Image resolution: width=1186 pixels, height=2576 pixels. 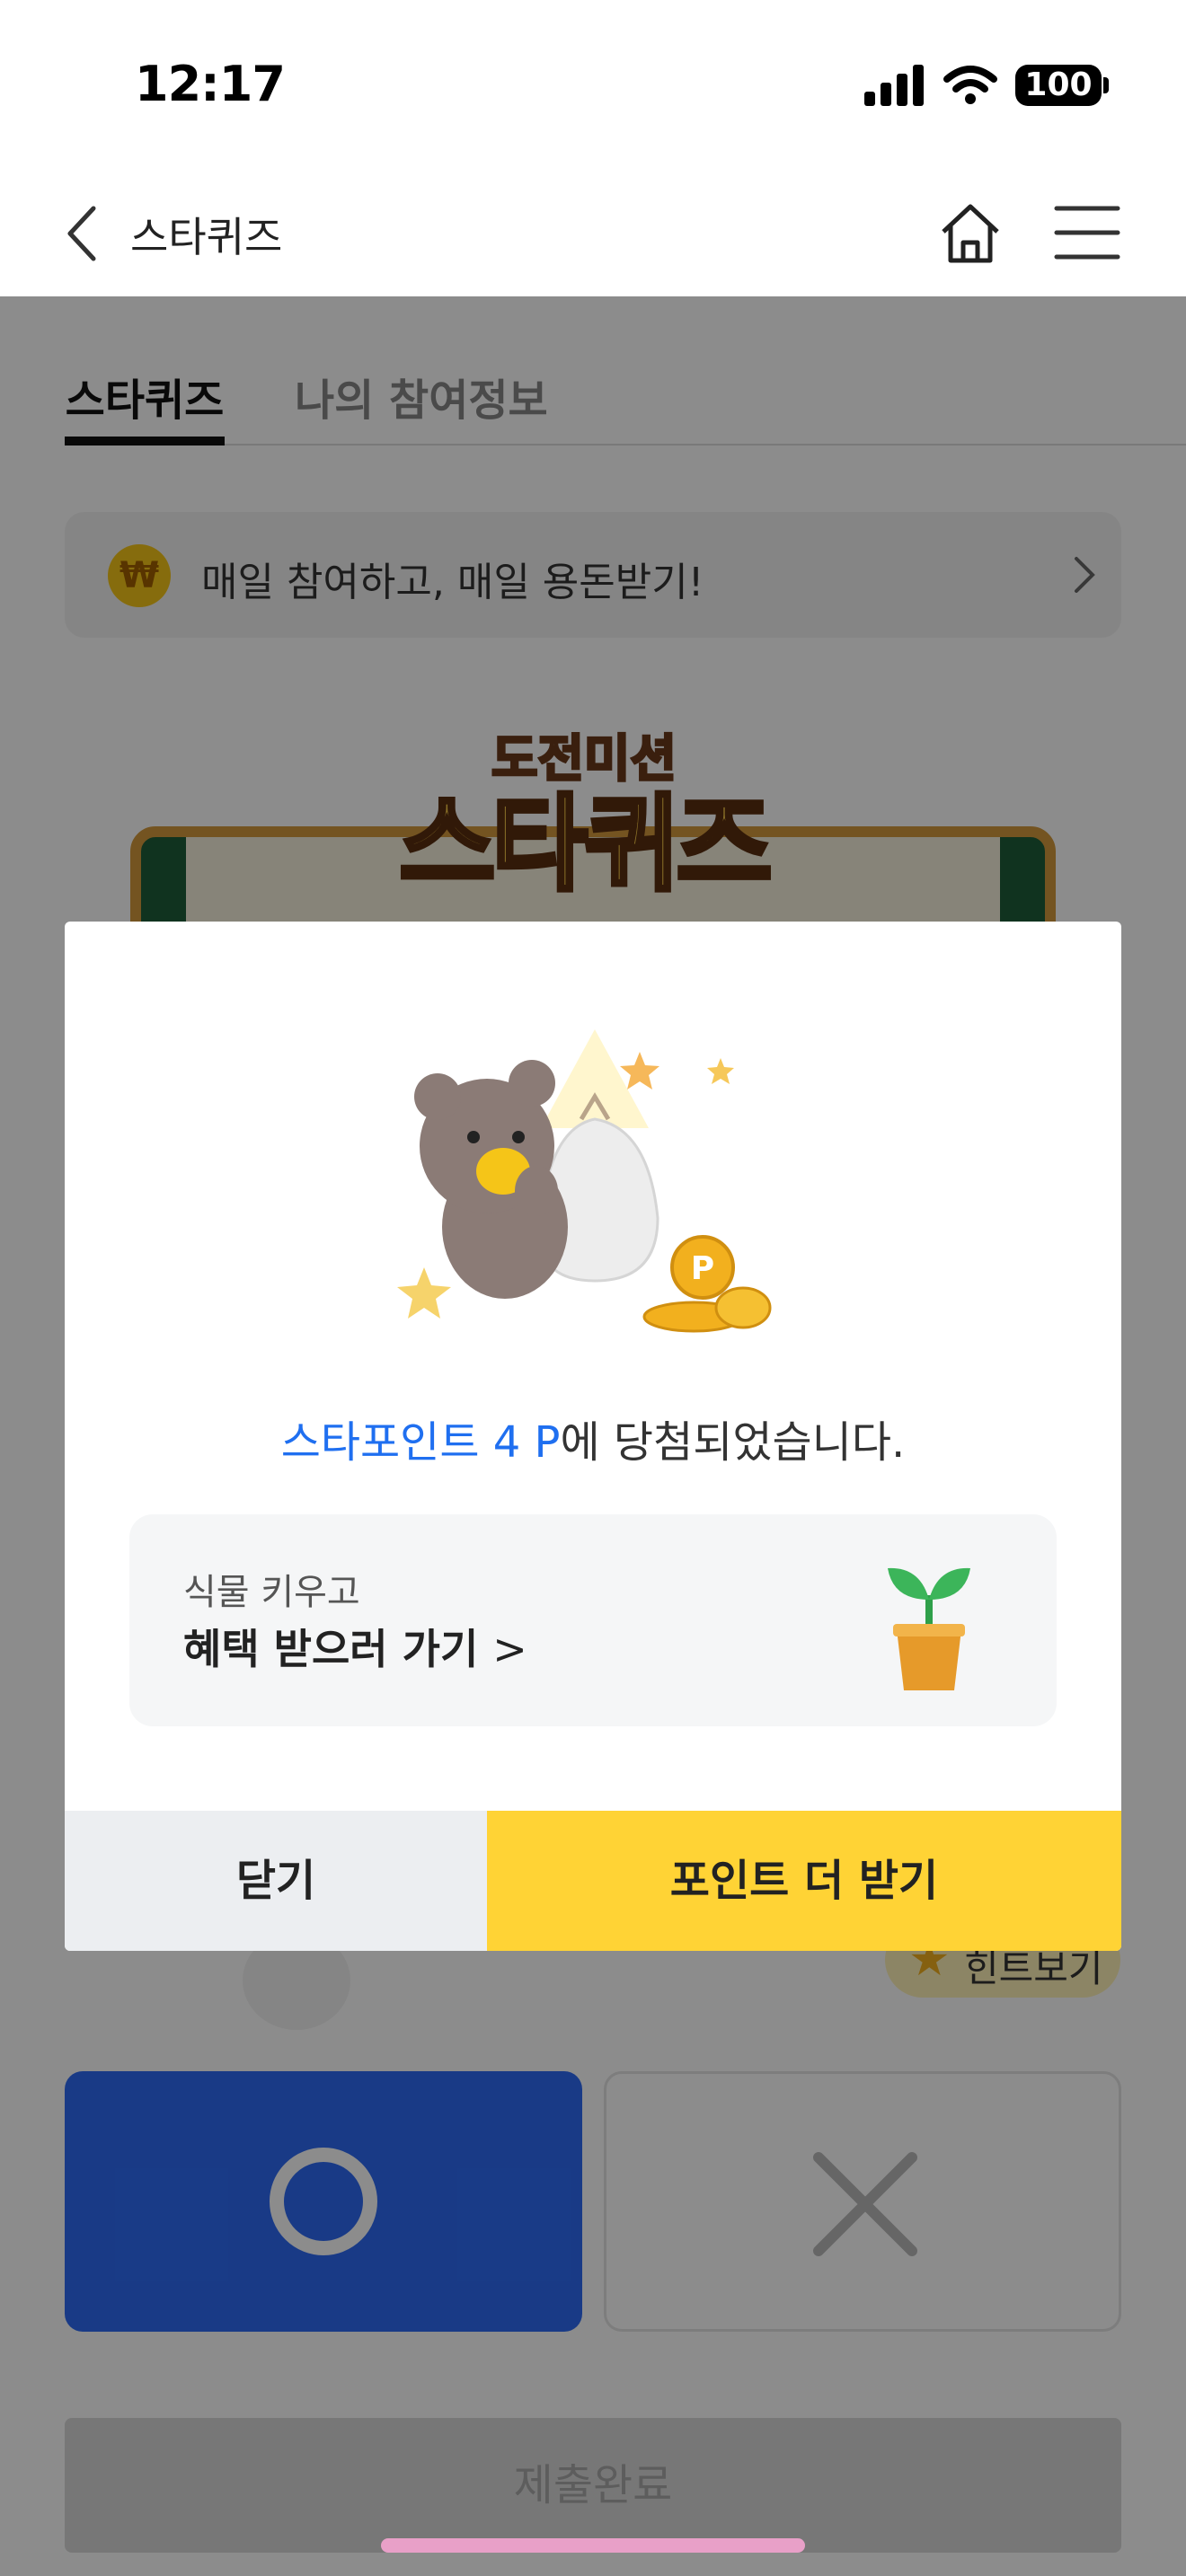 I want to click on status-bar: 12:17 100, so click(x=593, y=85).